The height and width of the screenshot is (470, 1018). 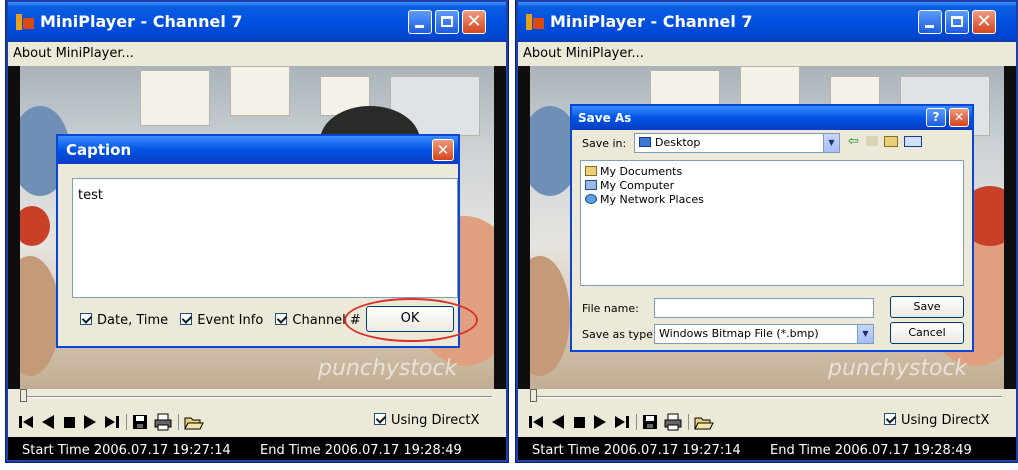 What do you see at coordinates (737, 143) in the screenshot?
I see `save-in-select: Desktop ▼` at bounding box center [737, 143].